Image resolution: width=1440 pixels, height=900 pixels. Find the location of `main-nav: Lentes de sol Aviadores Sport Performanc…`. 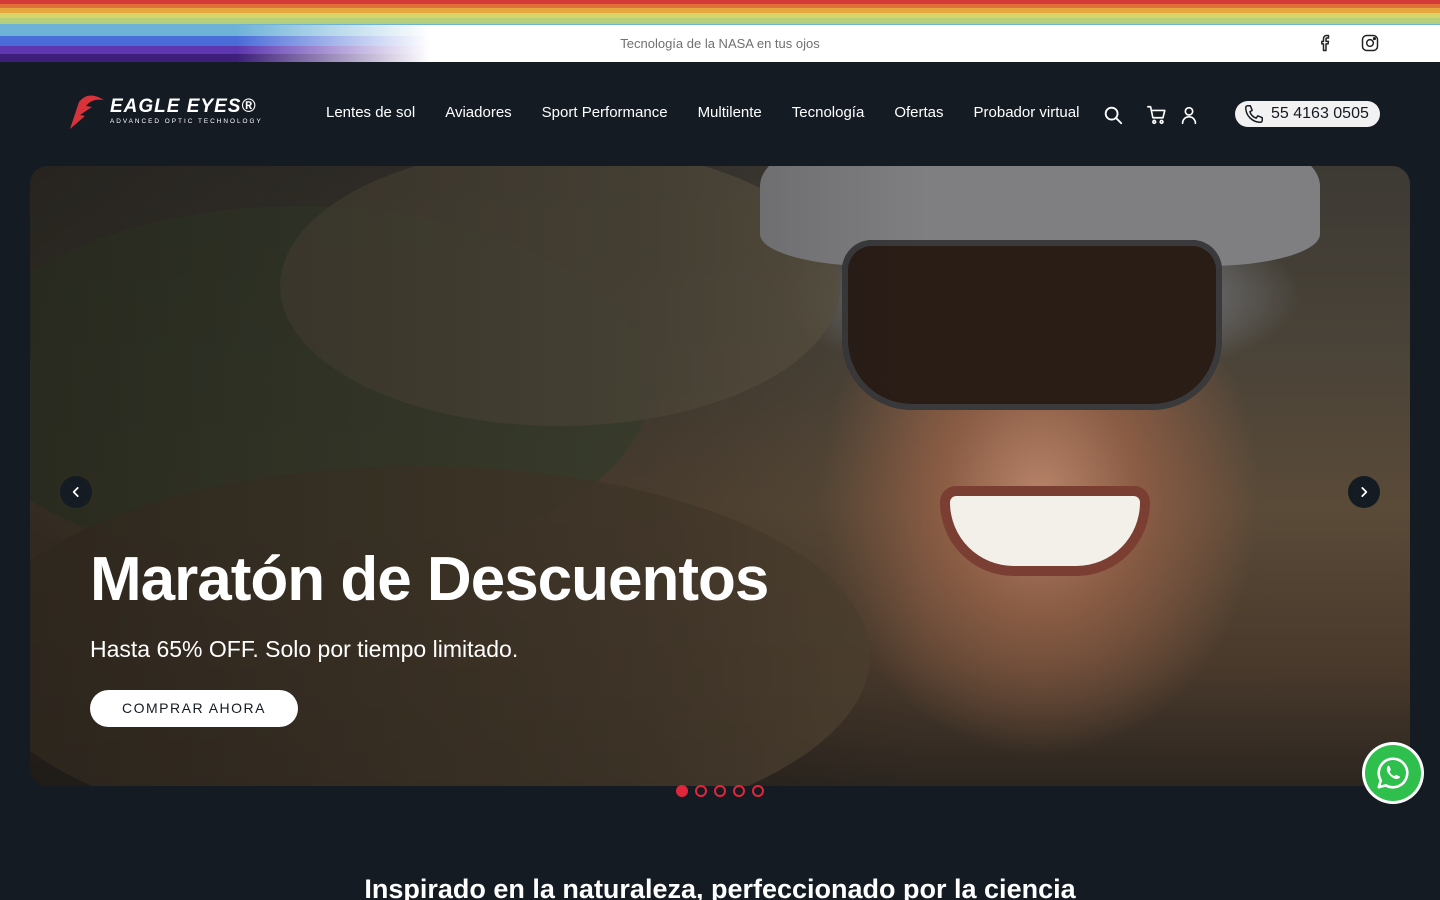

main-nav: Lentes de sol Aviadores Sport Performanc… is located at coordinates (717, 112).